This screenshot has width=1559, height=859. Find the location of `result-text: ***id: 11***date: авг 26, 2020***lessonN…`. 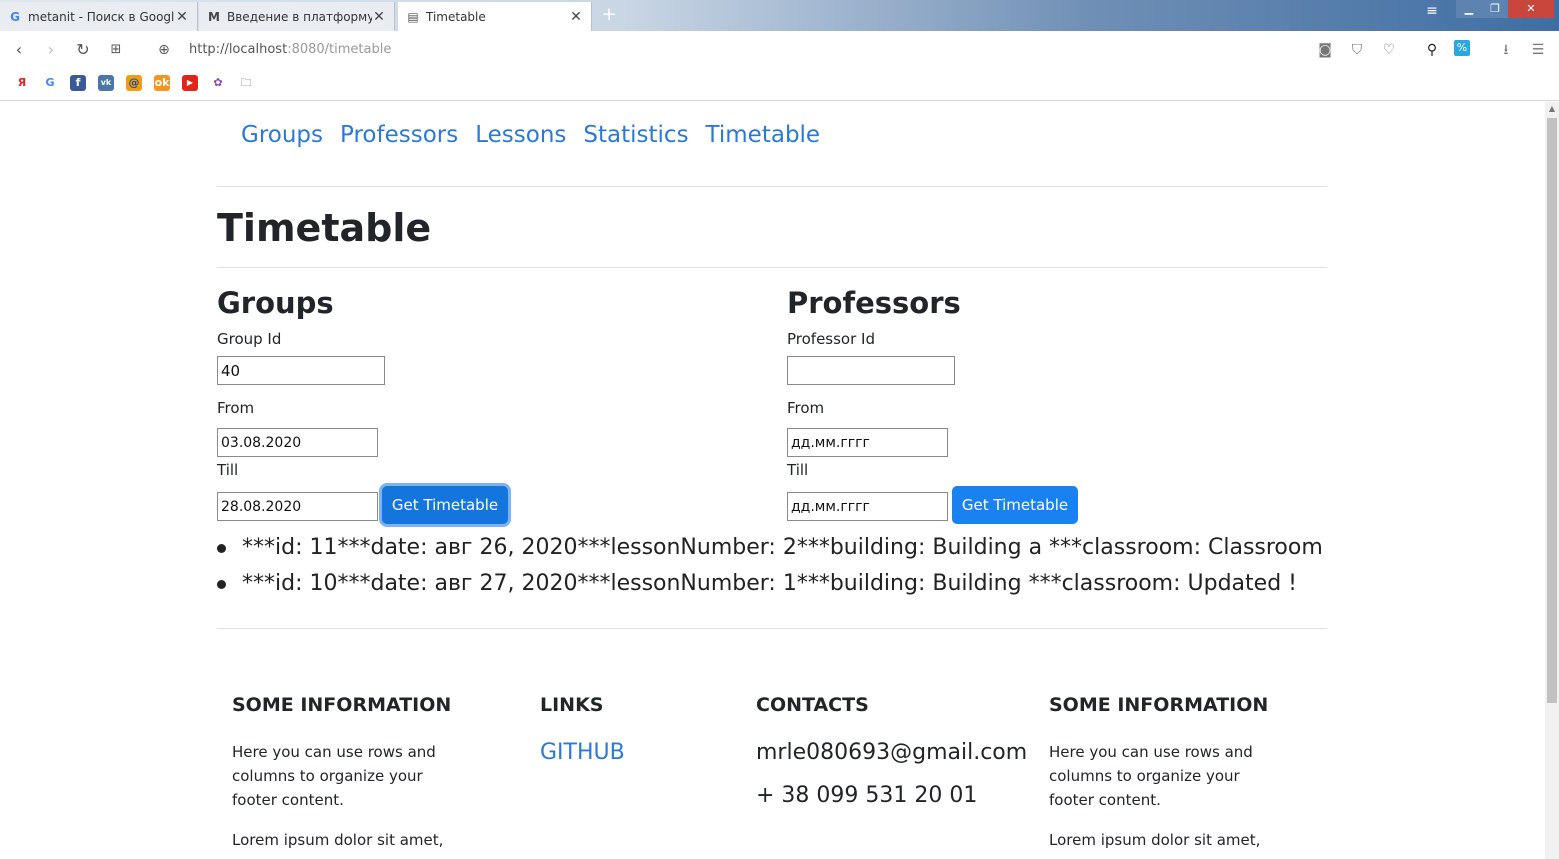

result-text: ***id: 11***date: авг 26, 2020***lessonN… is located at coordinates (782, 547).